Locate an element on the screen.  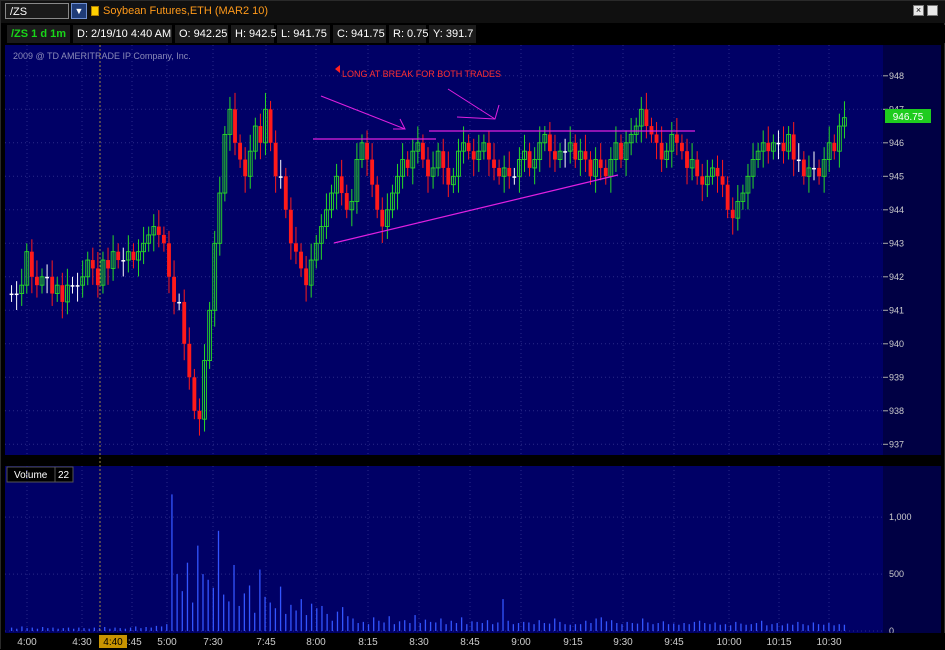
time-tick-label: 9:00 is located at coordinates (521, 642).